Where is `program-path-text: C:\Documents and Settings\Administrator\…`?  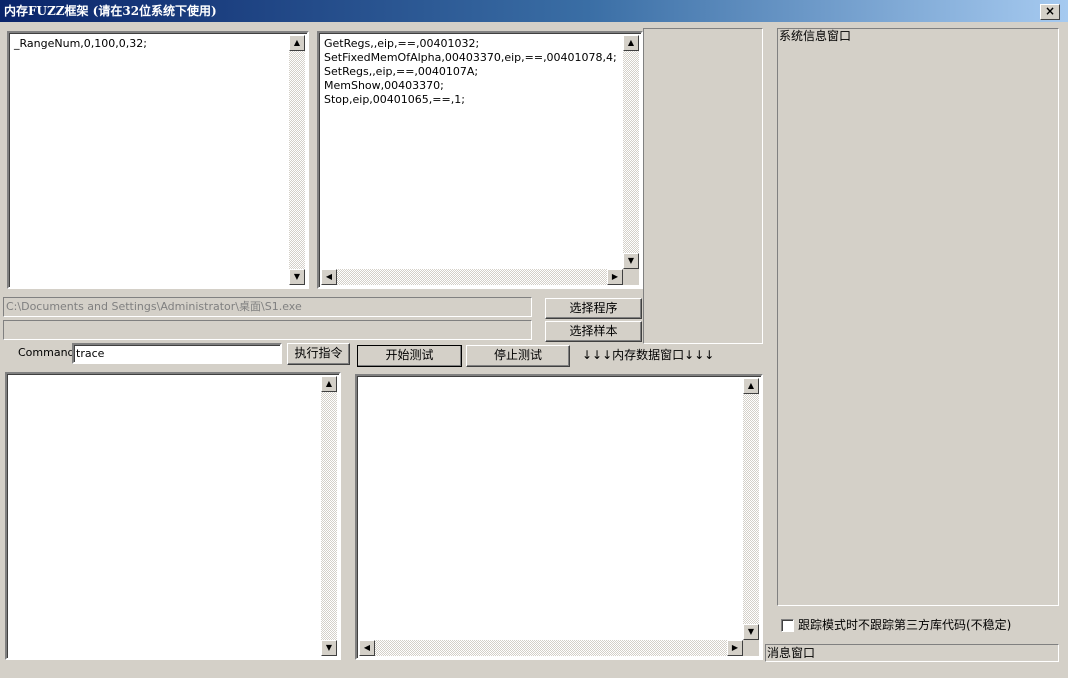 program-path-text: C:\Documents and Settings\Administrator\… is located at coordinates (154, 306).